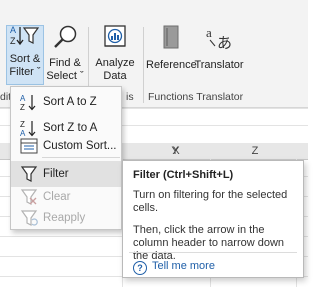 The width and height of the screenshot is (320, 287). What do you see at coordinates (65, 39) in the screenshot?
I see `magnifier-icon` at bounding box center [65, 39].